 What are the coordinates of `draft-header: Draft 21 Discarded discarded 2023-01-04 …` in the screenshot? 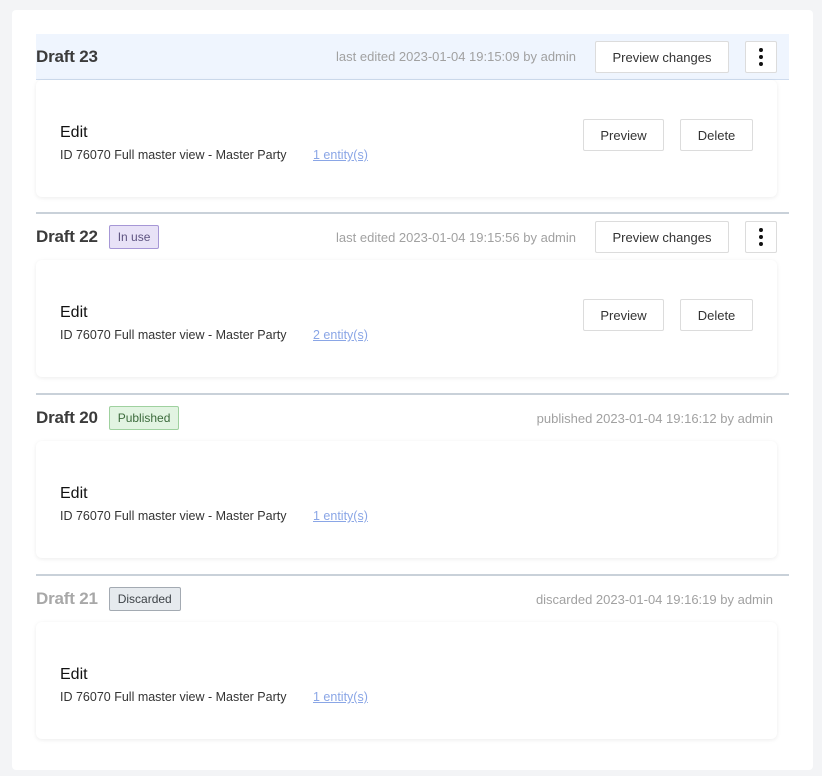 It's located at (412, 599).